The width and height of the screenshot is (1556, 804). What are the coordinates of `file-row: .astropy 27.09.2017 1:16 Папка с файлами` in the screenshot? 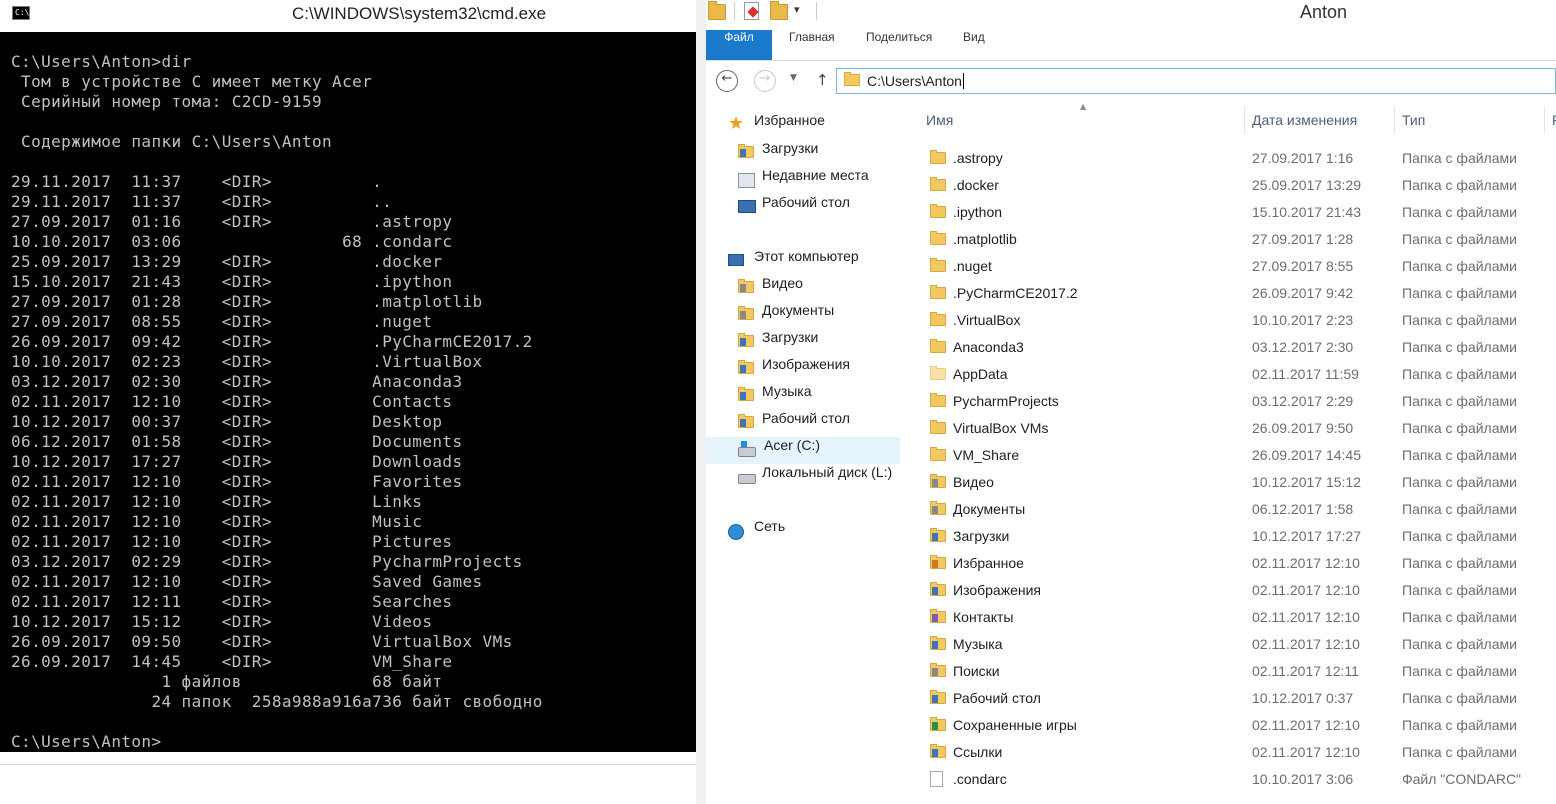 It's located at (1234, 158).